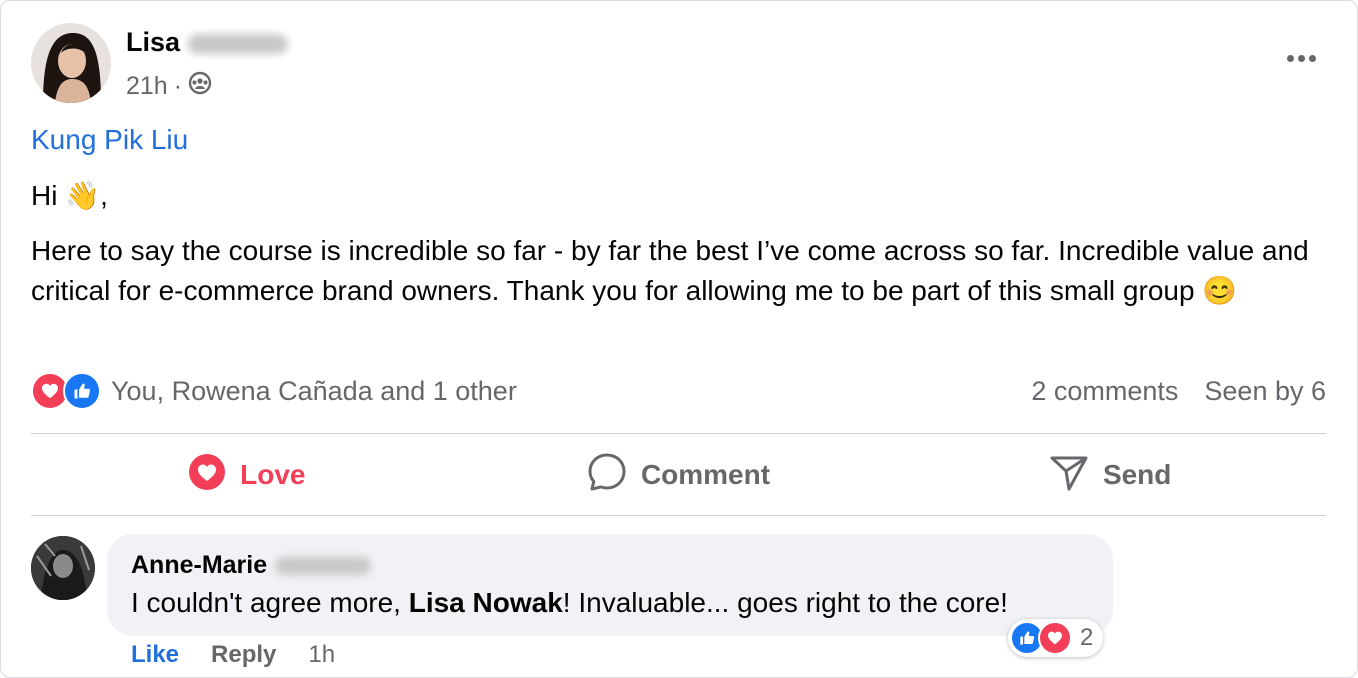  I want to click on post-meta: 21h ·, so click(169, 86).